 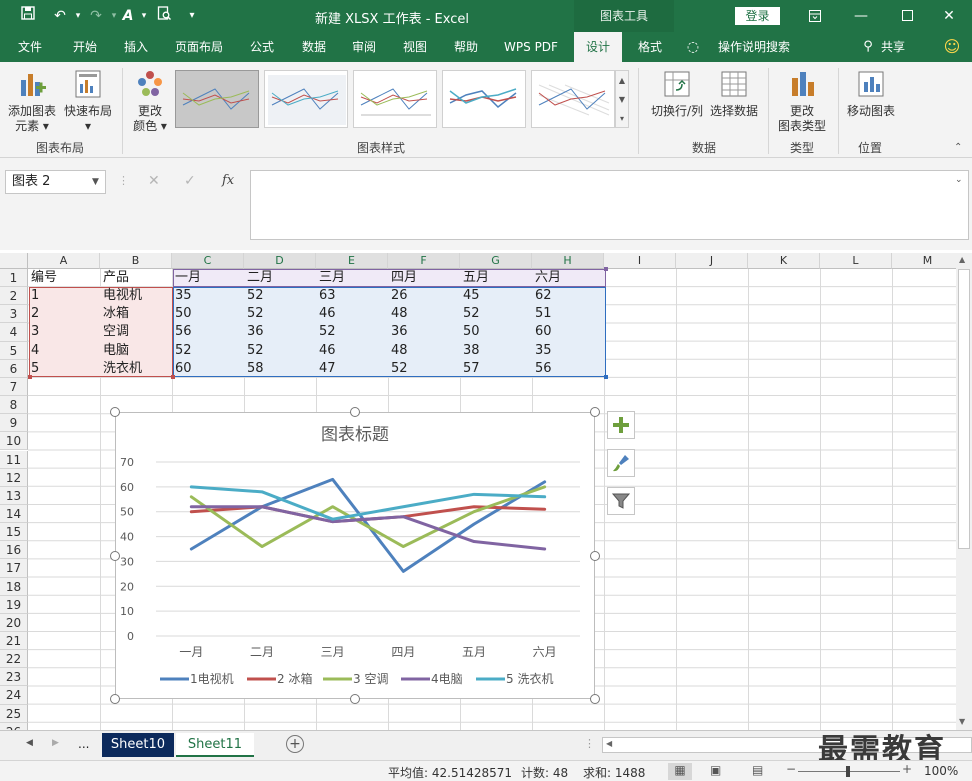 I want to click on tab-wps-pdf: WPS PDF, so click(x=531, y=47).